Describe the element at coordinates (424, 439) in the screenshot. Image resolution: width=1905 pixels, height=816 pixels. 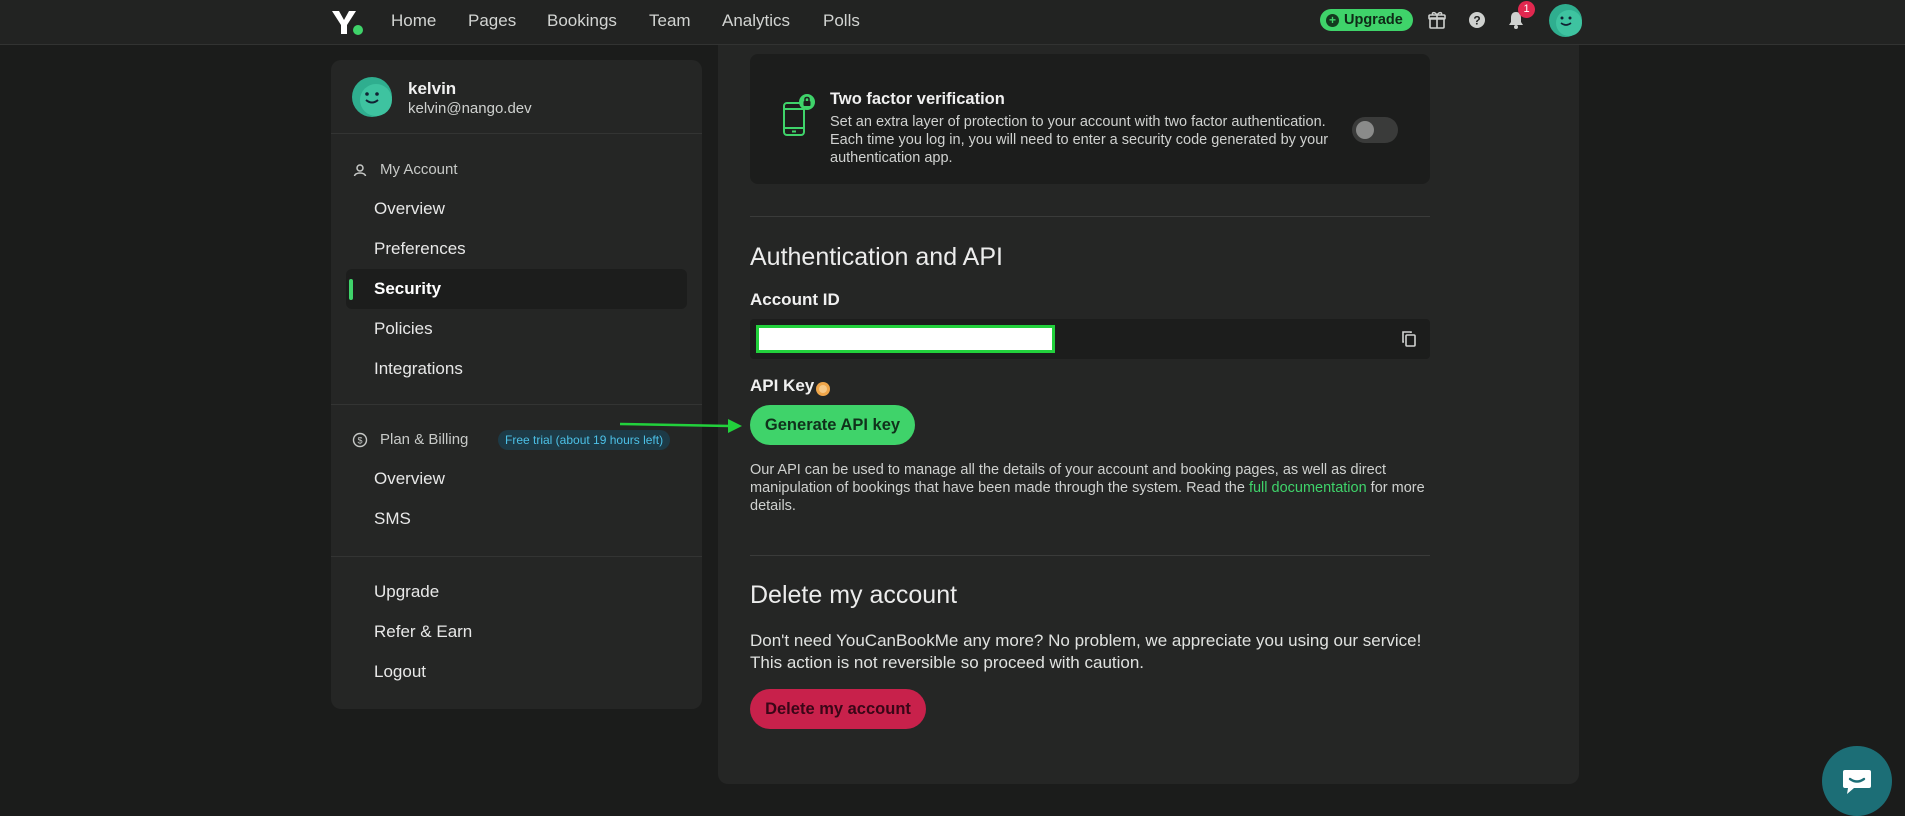
I see `plan-billing-label: Plan & Billing` at that location.